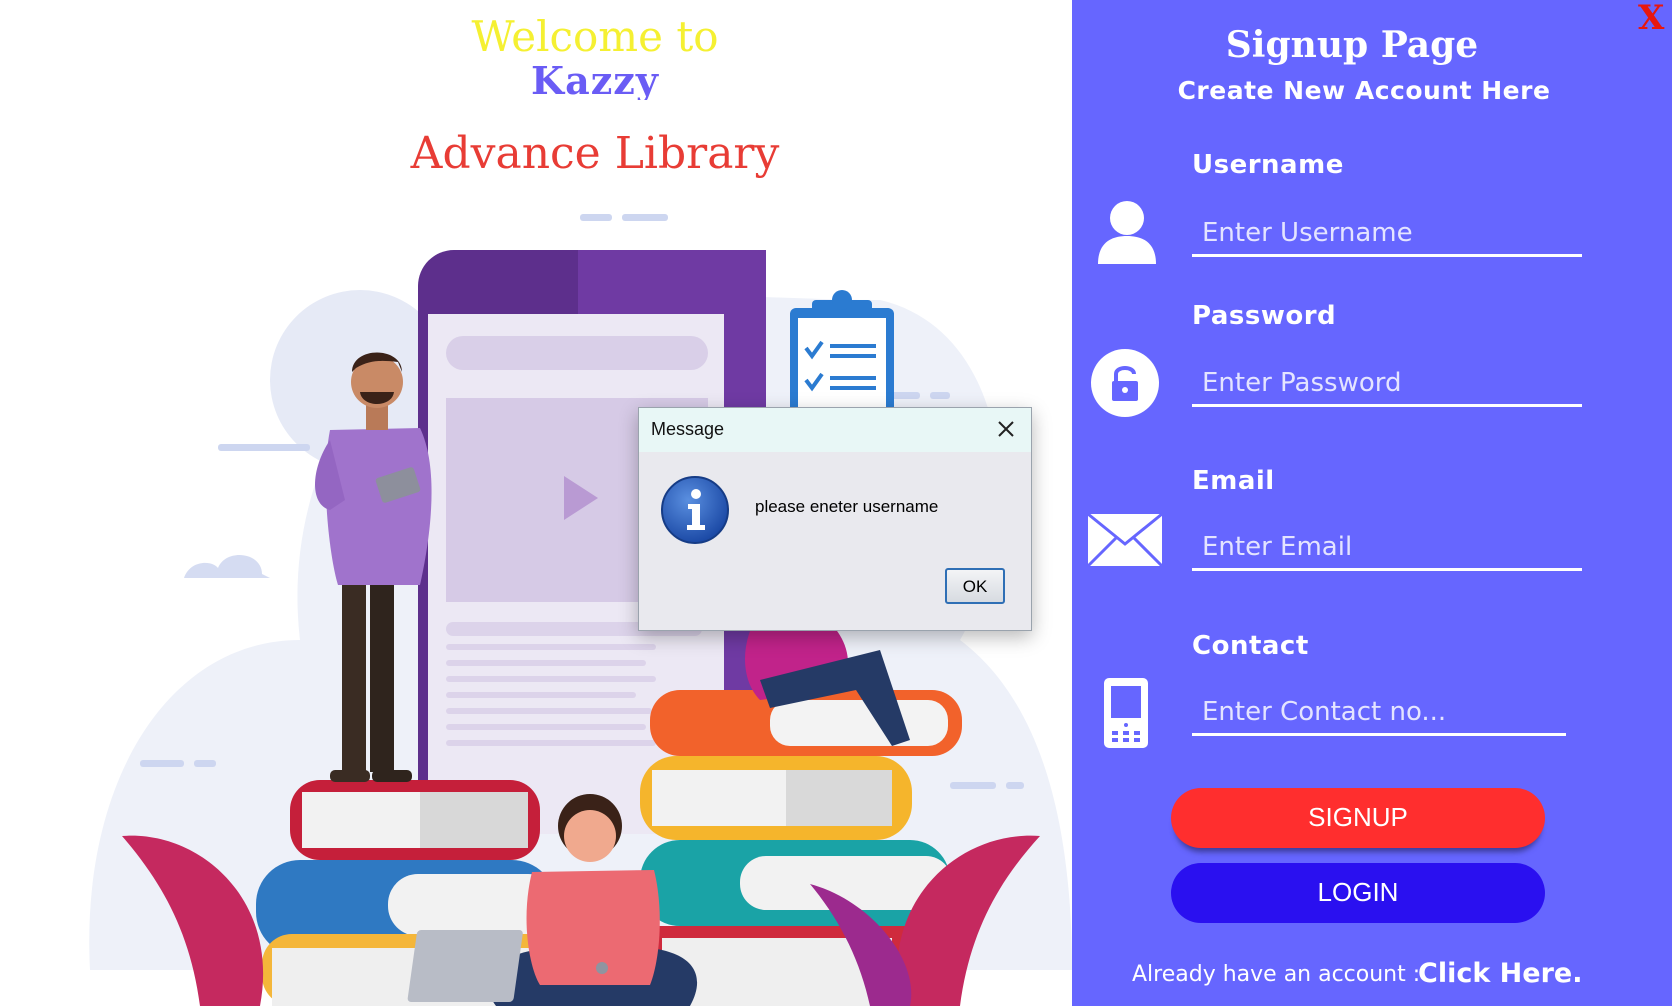  I want to click on contact-label: Contact, so click(1250, 646).